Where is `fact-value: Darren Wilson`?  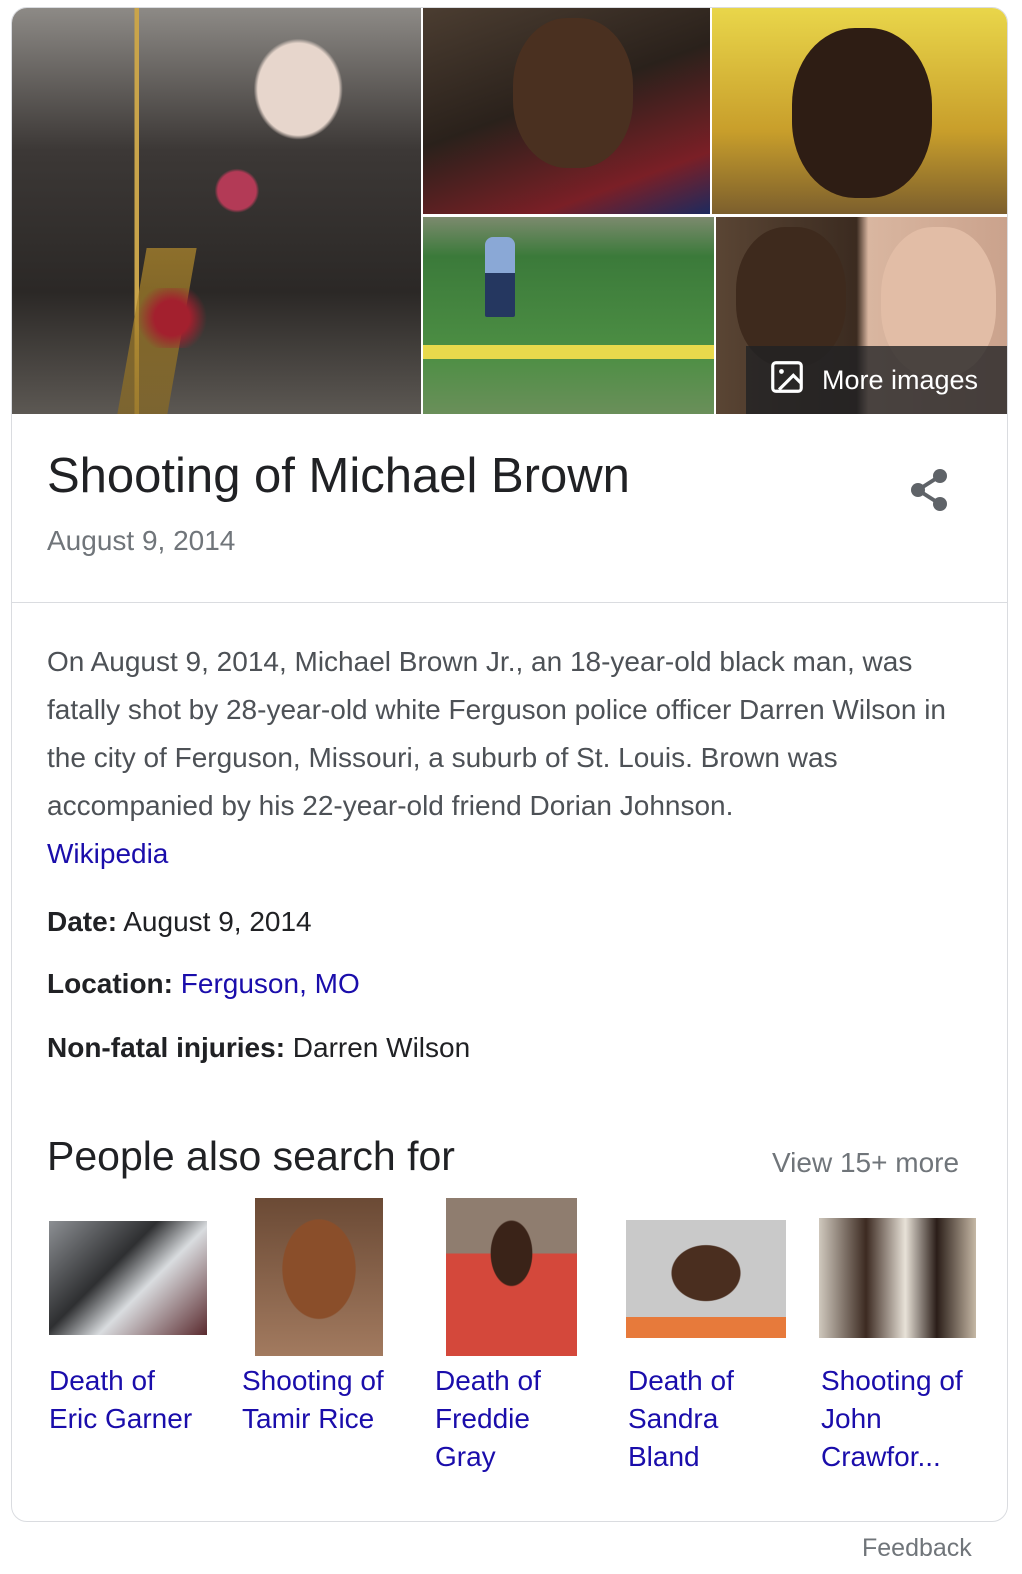 fact-value: Darren Wilson is located at coordinates (381, 1047).